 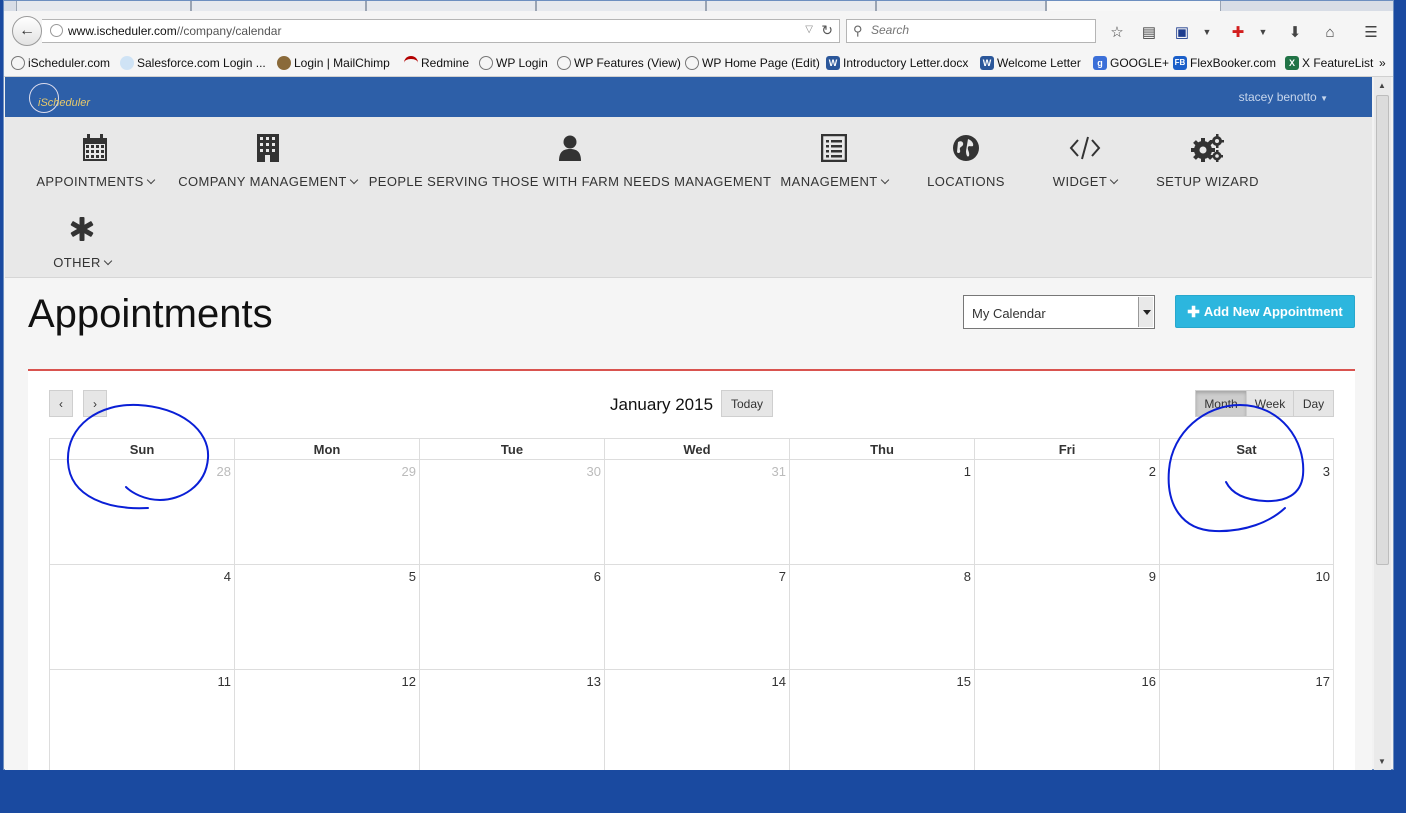 I want to click on bookmark-star-icon: ☆, so click(x=1117, y=32).